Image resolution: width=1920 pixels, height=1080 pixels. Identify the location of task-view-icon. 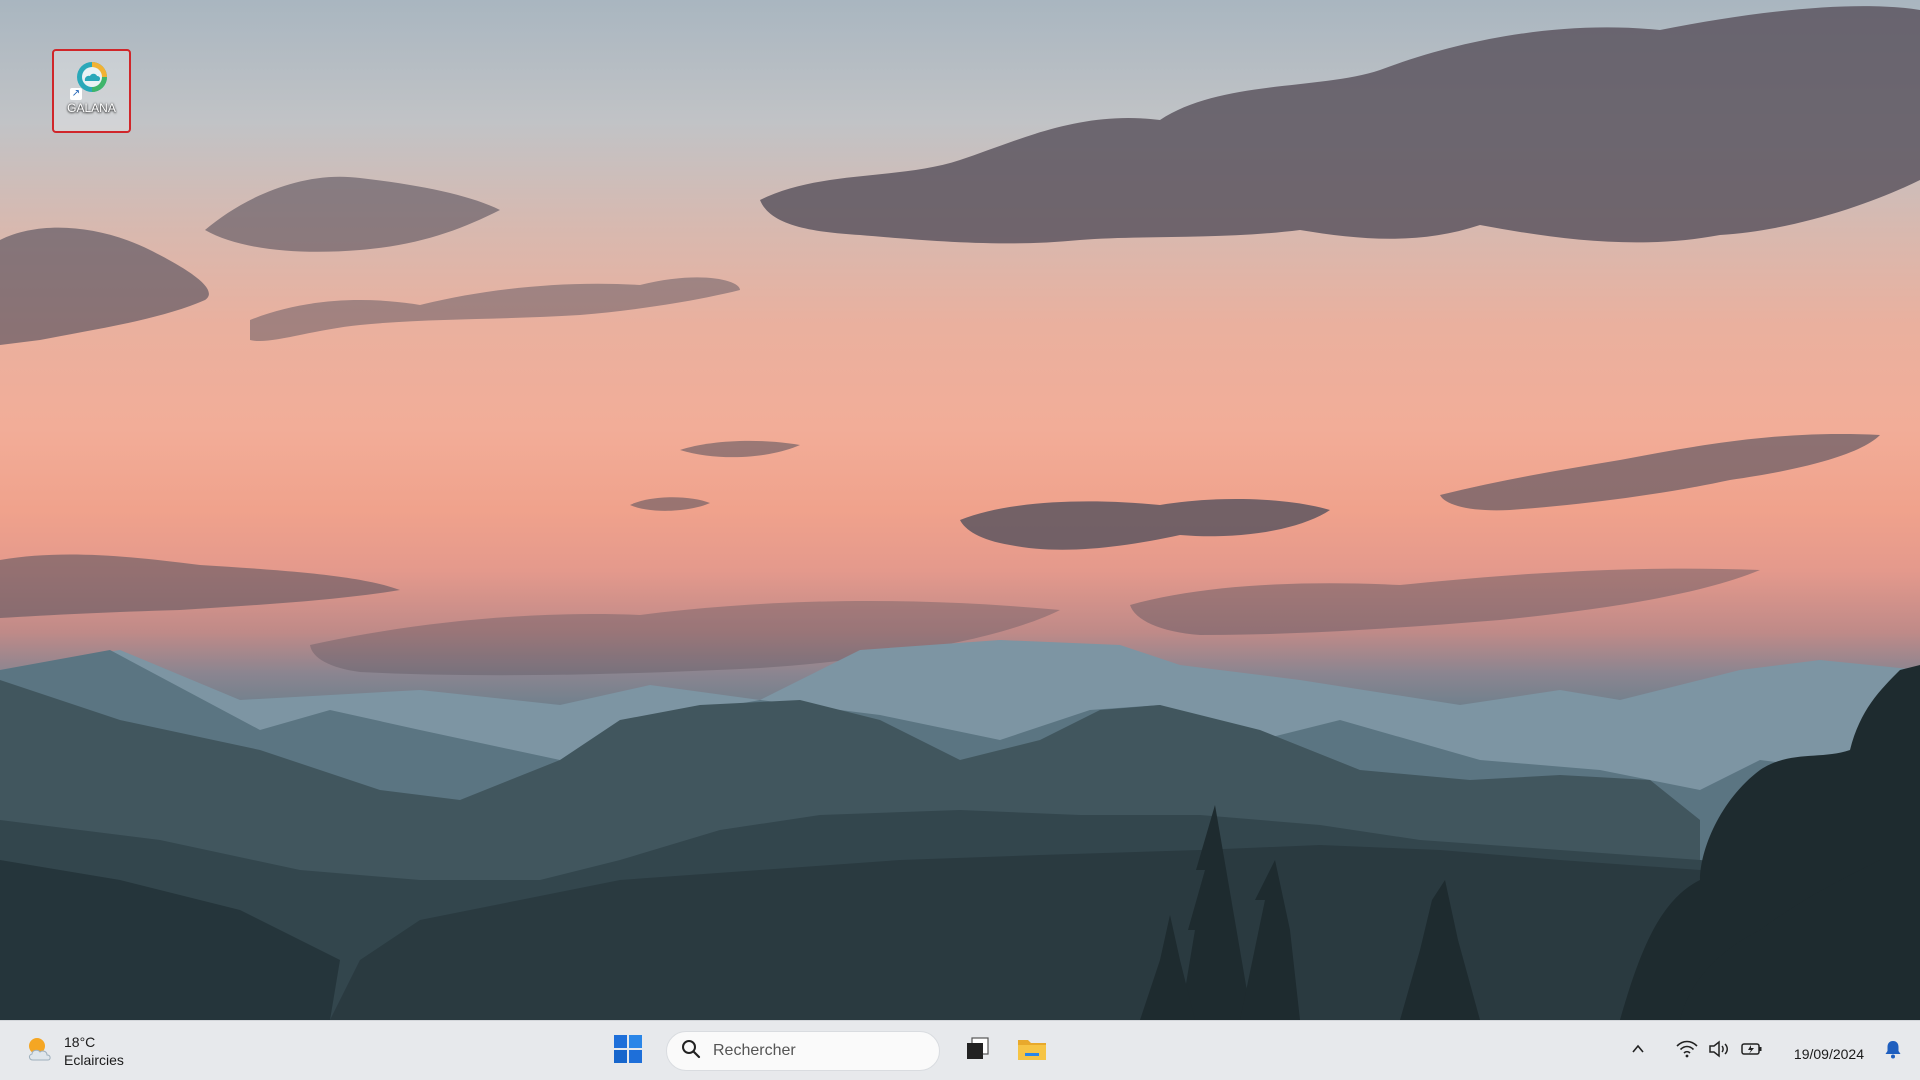
(978, 1051).